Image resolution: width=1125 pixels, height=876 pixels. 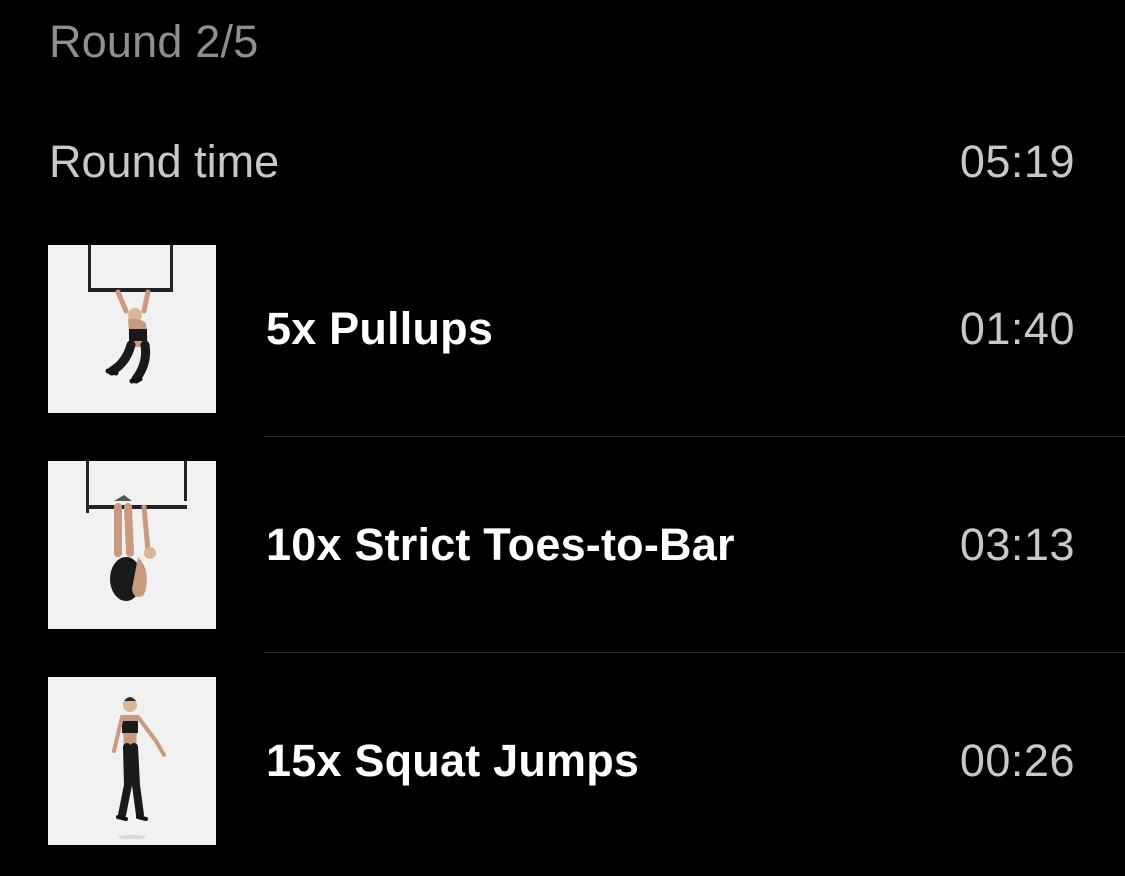 I want to click on exercise-name: 15x Squat Jumps, so click(x=453, y=760).